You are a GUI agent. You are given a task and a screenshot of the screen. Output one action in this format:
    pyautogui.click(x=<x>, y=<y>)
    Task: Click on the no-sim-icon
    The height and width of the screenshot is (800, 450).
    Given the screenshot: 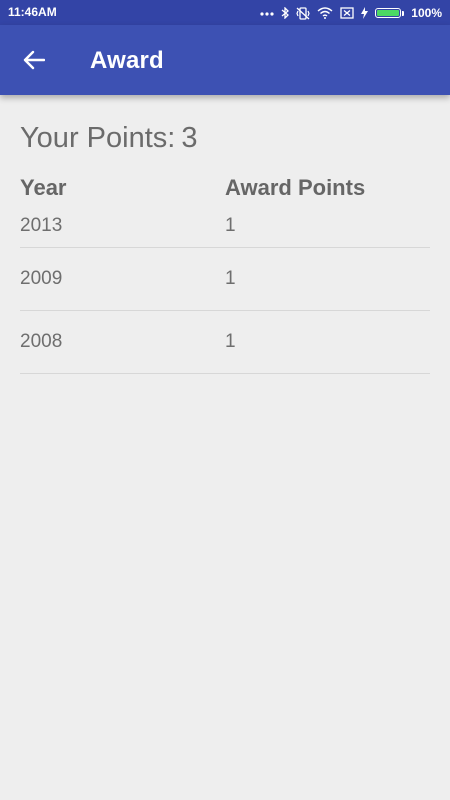 What is the action you would take?
    pyautogui.click(x=347, y=13)
    